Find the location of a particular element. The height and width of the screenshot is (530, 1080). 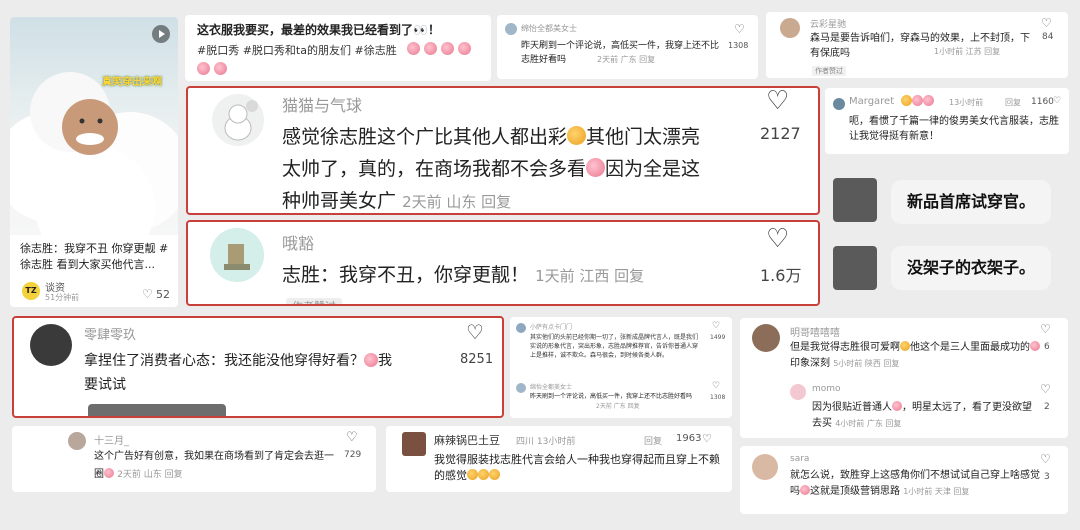

media-thumbnail is located at coordinates (157, 410).